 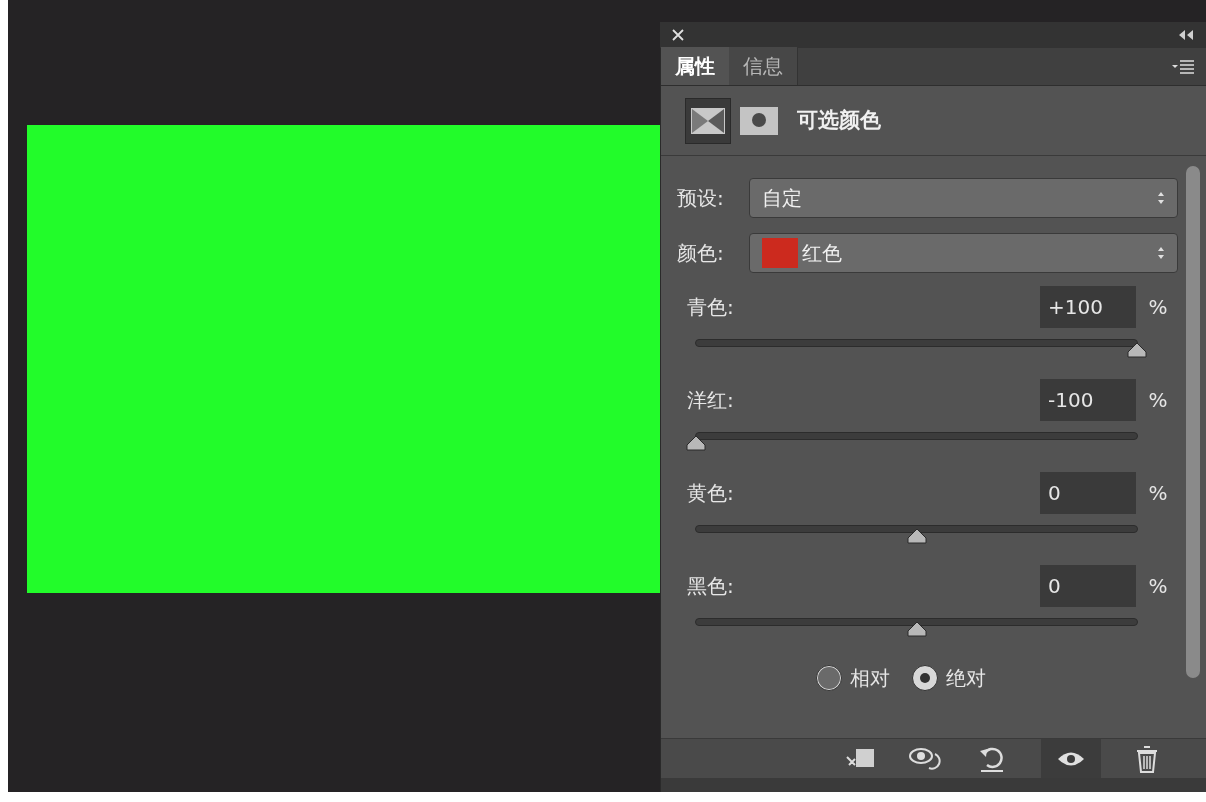 What do you see at coordinates (963, 253) in the screenshot?
I see `color-dropdown: 红色` at bounding box center [963, 253].